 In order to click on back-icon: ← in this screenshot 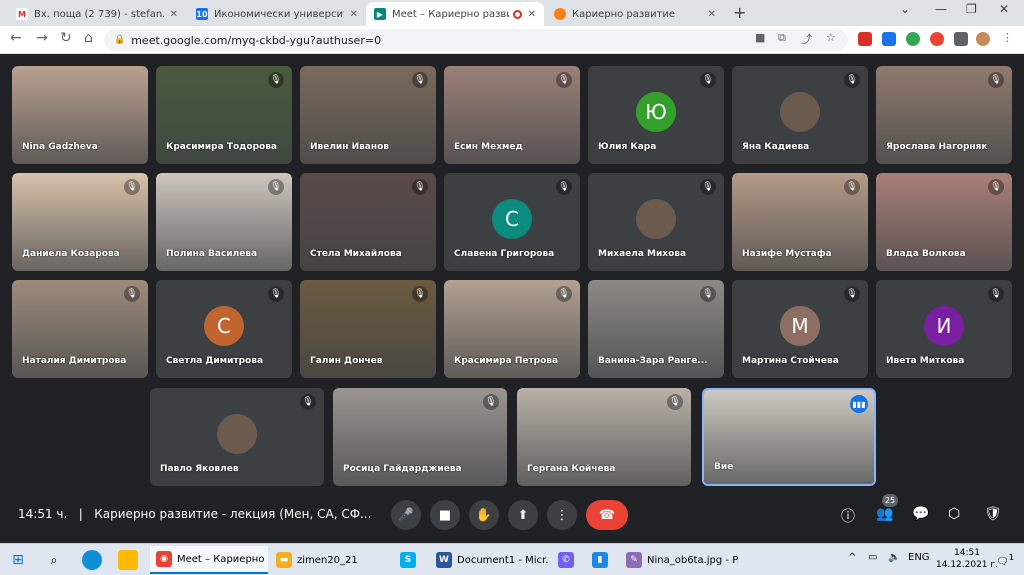, I will do `click(16, 38)`.